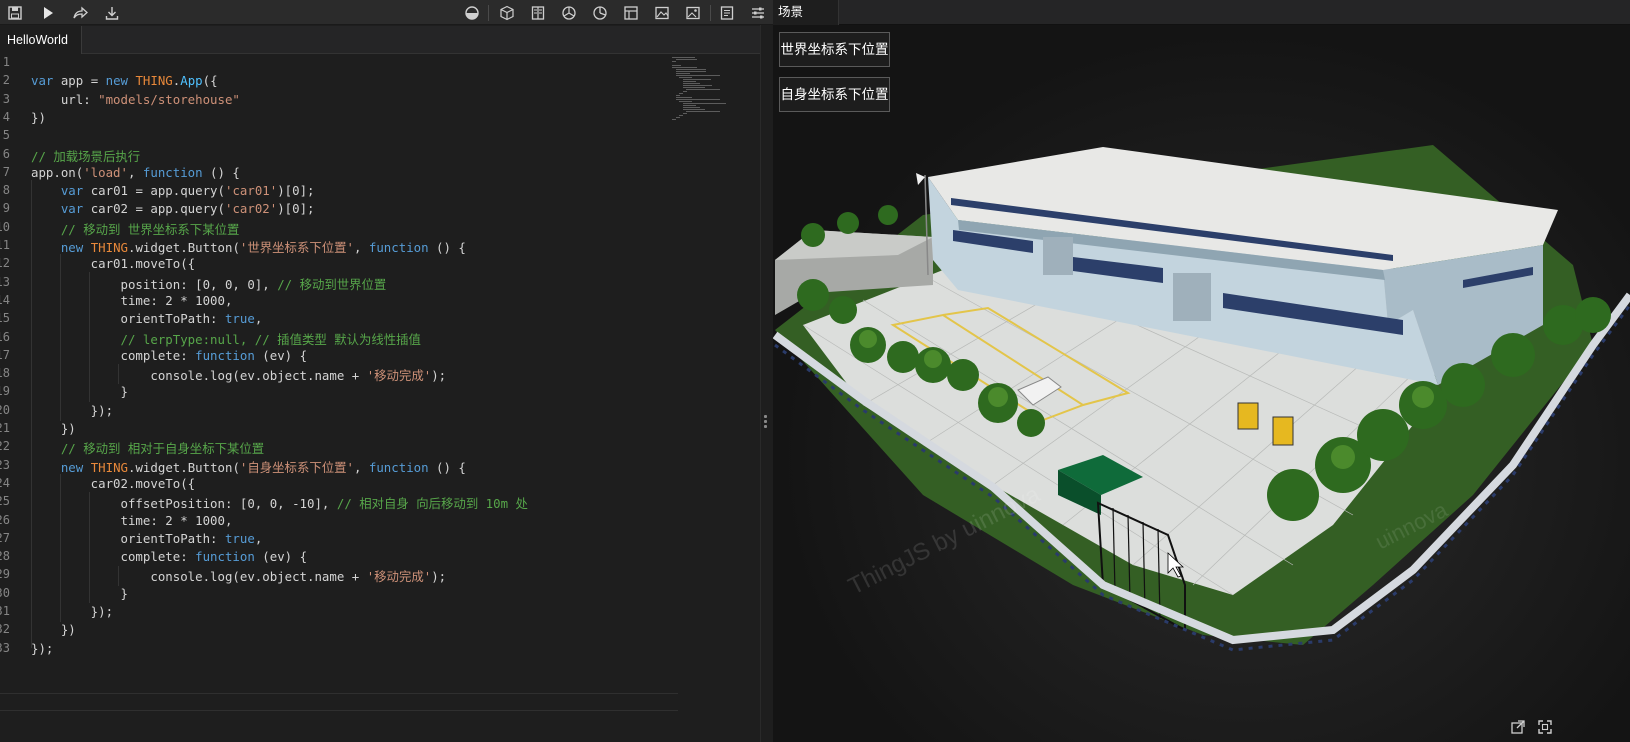  Describe the element at coordinates (191, 81) in the screenshot. I see `code-token: App` at that location.